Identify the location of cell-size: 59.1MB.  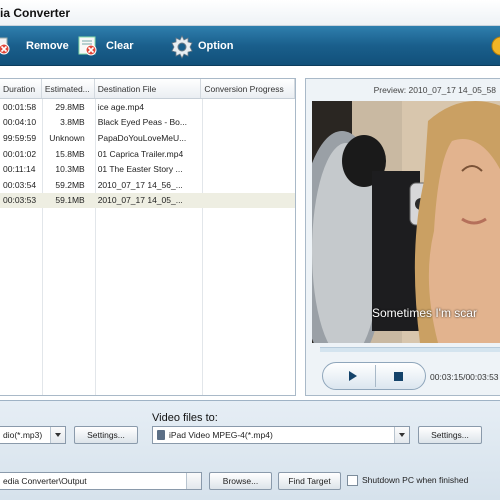
(70, 200).